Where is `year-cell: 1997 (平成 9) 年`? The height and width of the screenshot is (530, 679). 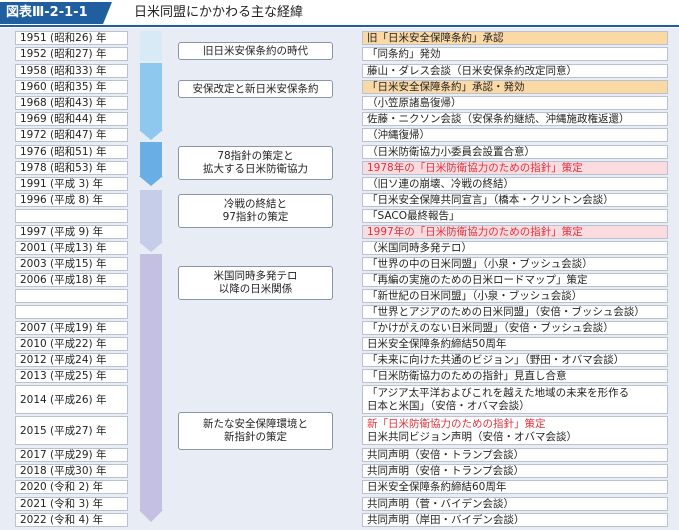 year-cell: 1997 (平成 9) 年 is located at coordinates (71, 232).